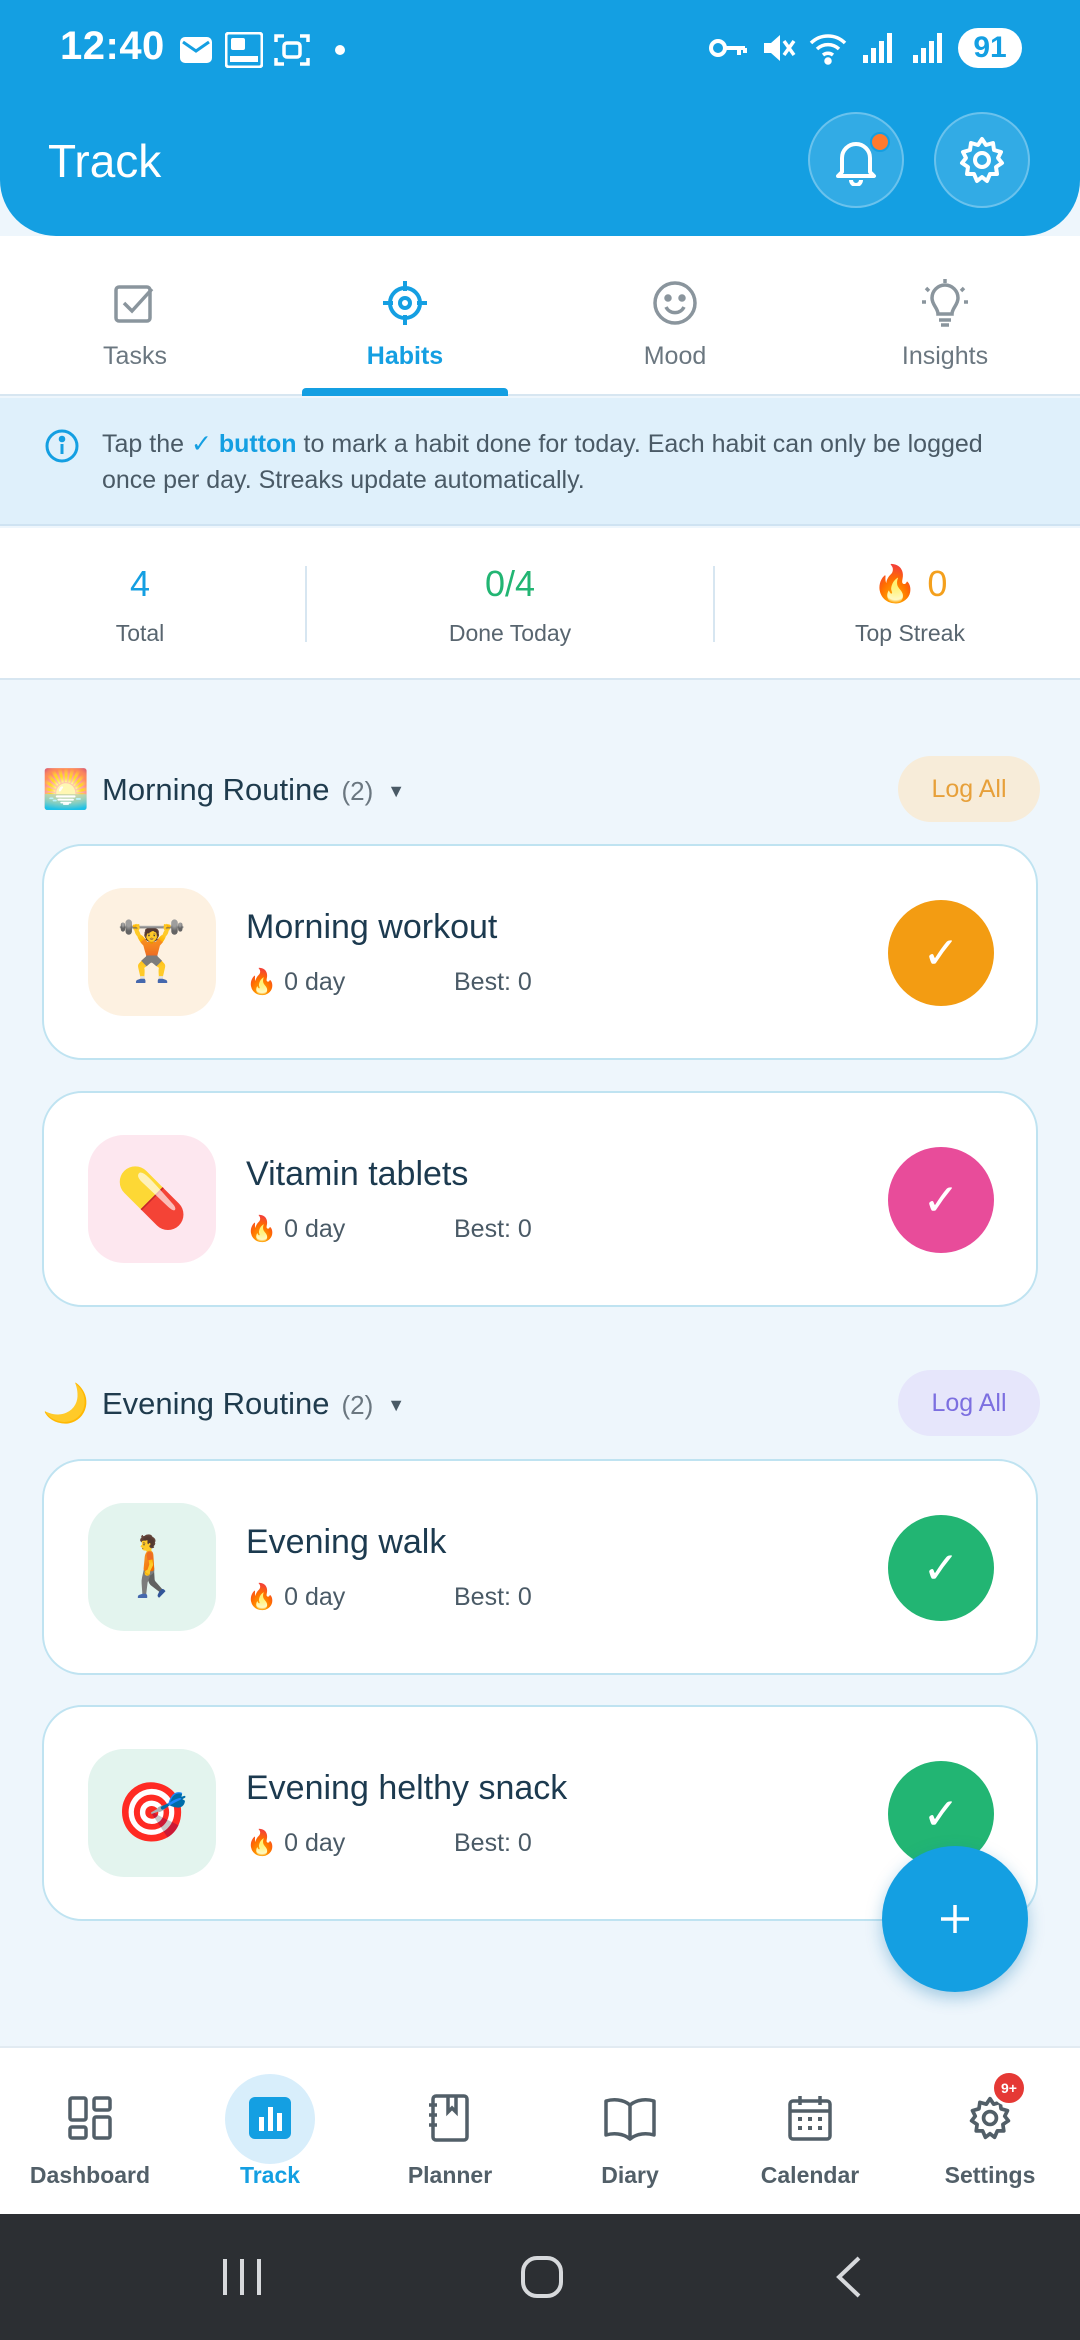 This screenshot has width=1080, height=2340. I want to click on mute-icon, so click(778, 48).